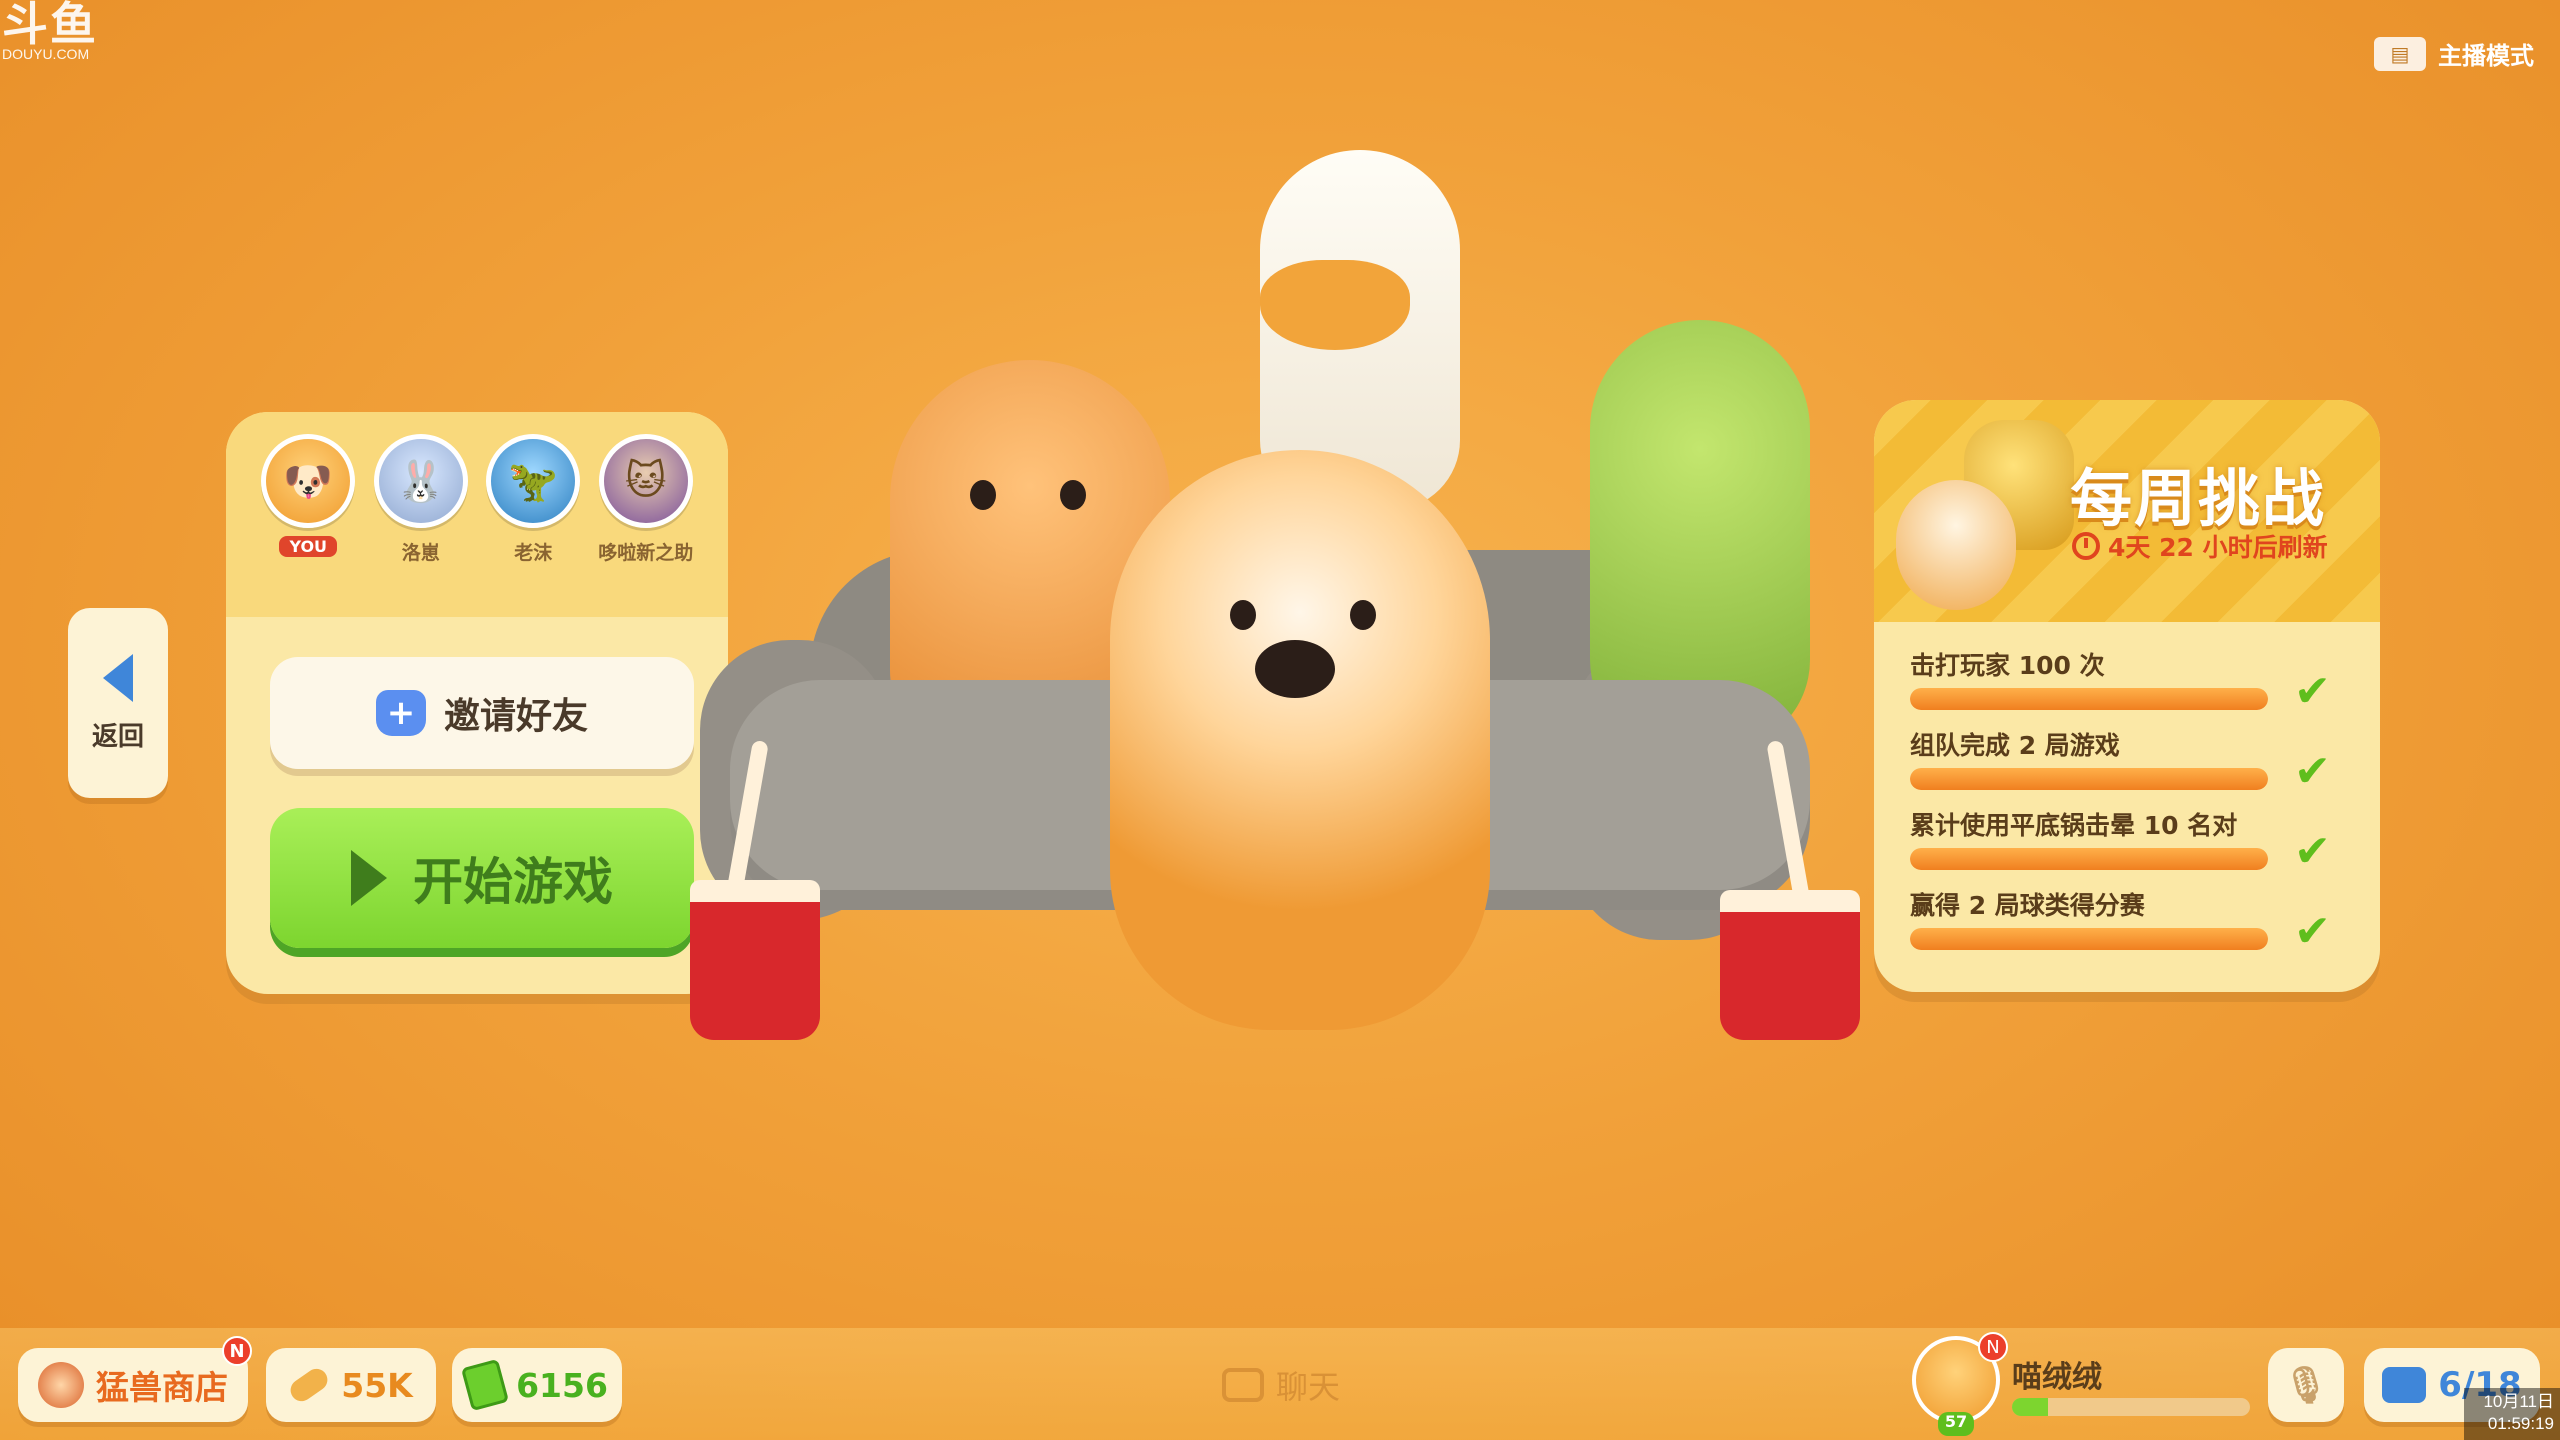 This screenshot has width=2560, height=1440. Describe the element at coordinates (646, 553) in the screenshot. I see `member-name: 哆啦新之助` at that location.